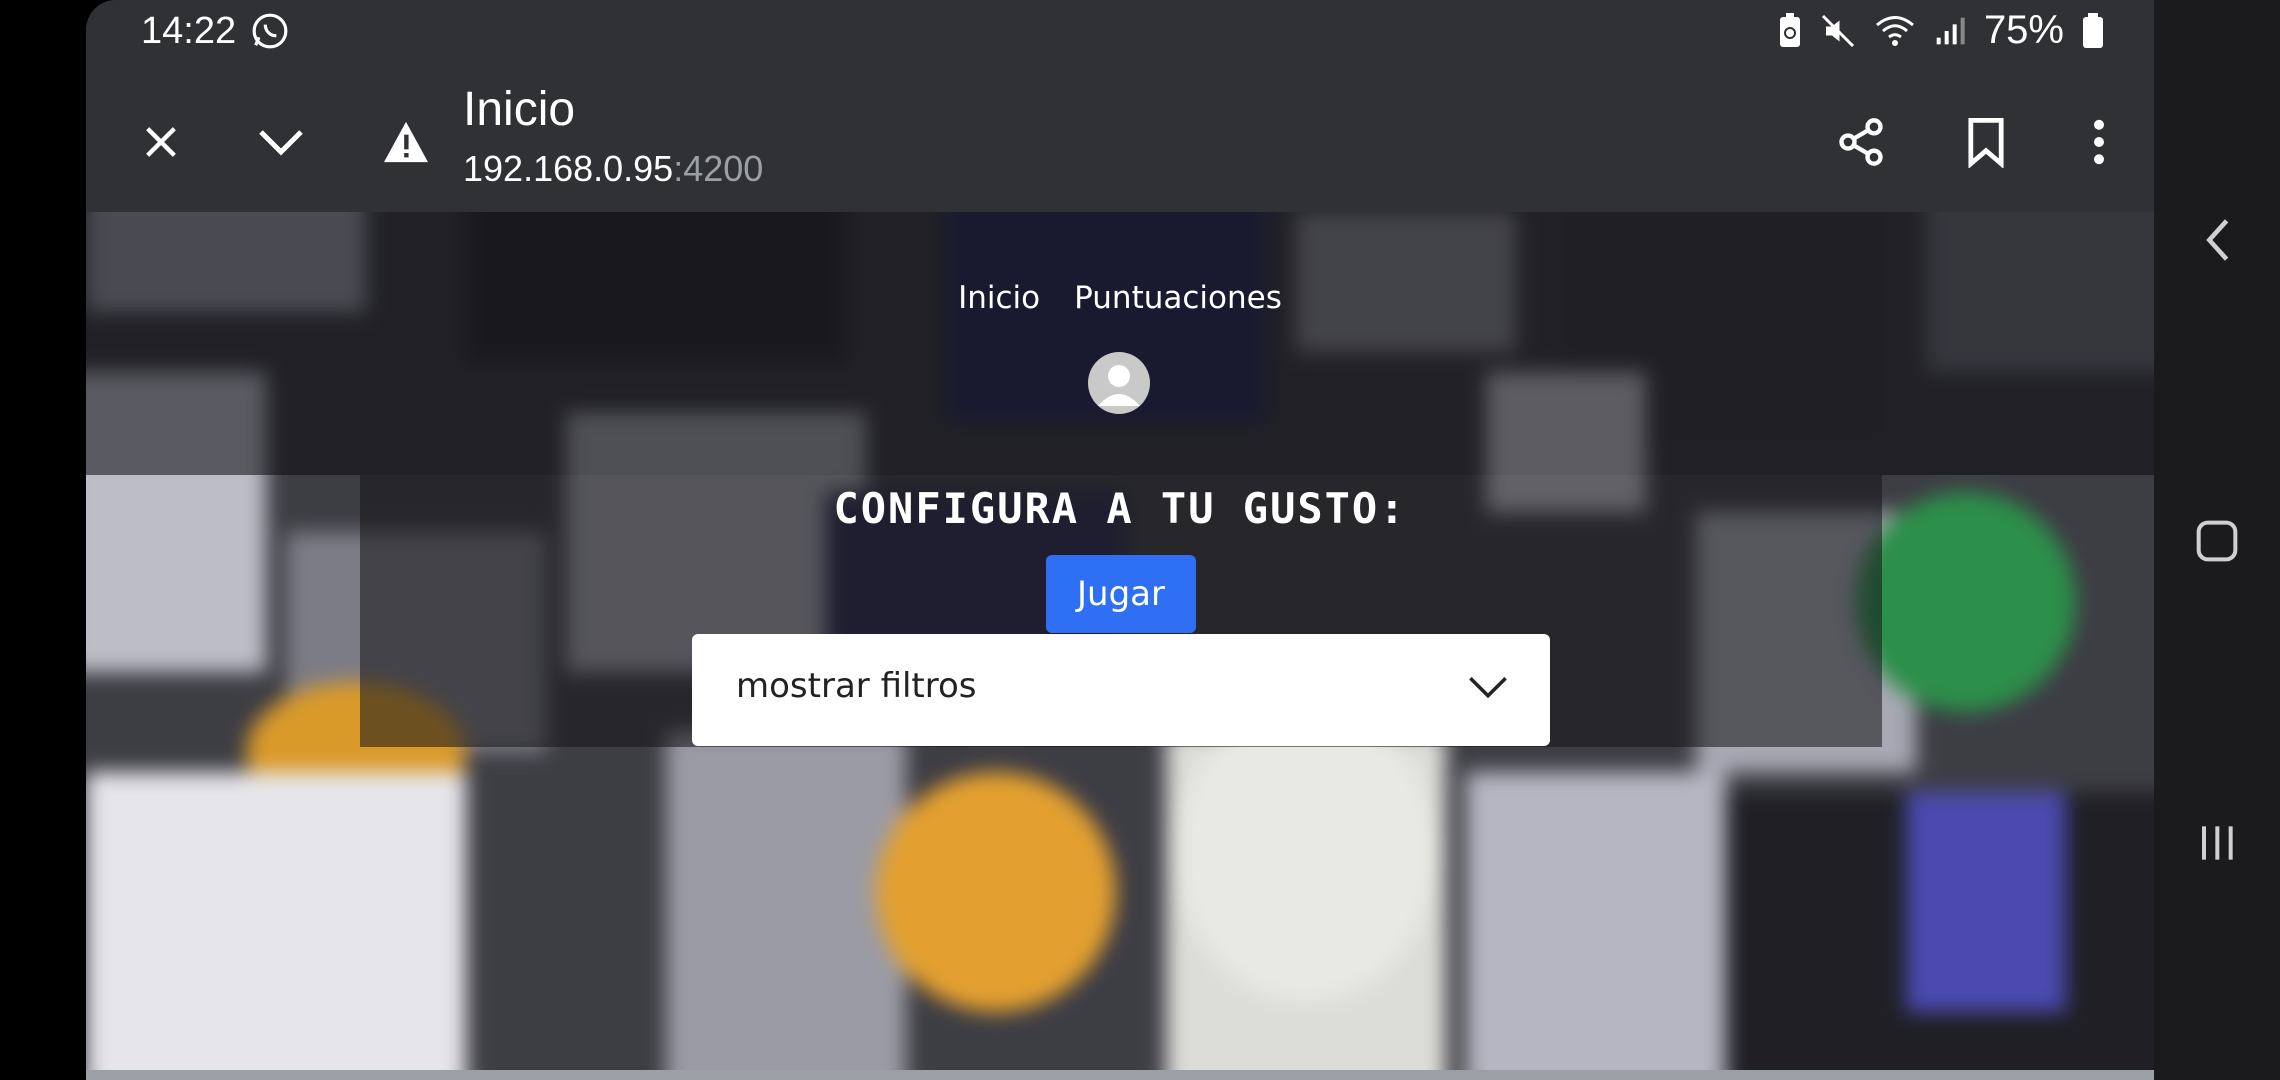 Image resolution: width=2280 pixels, height=1080 pixels. Describe the element at coordinates (718, 168) in the screenshot. I see `url-port: :4200` at that location.